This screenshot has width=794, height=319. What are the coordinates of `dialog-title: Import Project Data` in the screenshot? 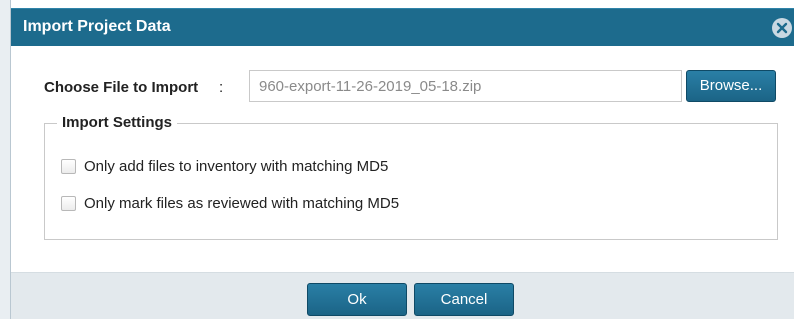 It's located at (97, 26).